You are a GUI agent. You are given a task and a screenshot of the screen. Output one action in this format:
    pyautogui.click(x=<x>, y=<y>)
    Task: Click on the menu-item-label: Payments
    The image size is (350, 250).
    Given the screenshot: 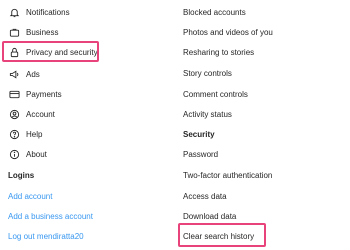 What is the action you would take?
    pyautogui.click(x=44, y=94)
    